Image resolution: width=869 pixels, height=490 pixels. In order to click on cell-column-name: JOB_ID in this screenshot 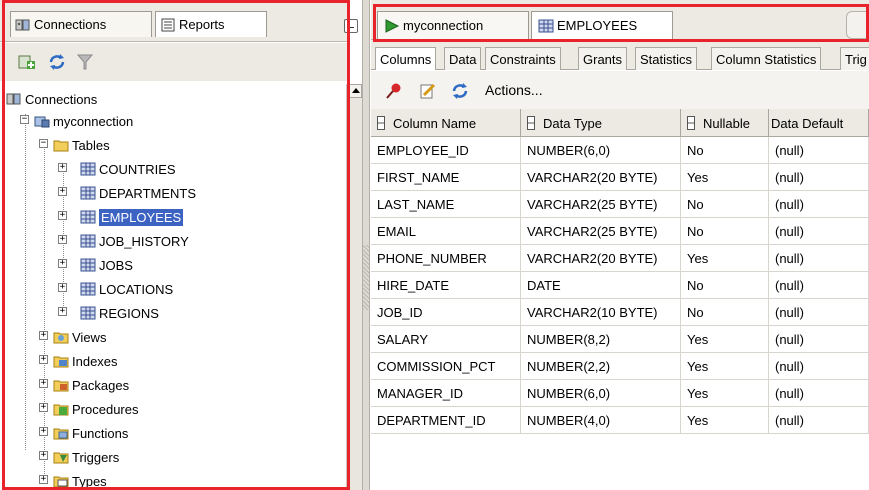, I will do `click(446, 312)`.